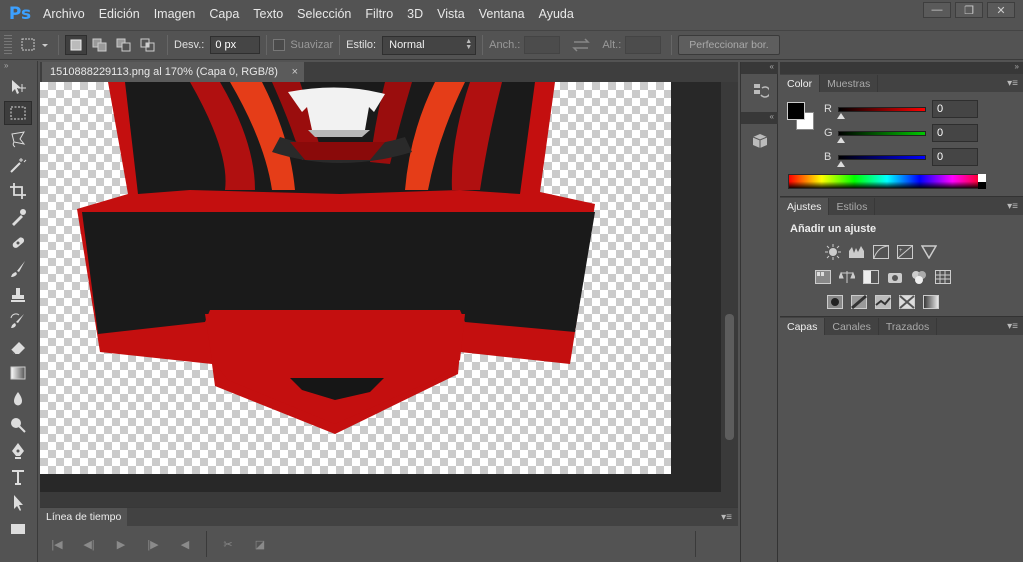  I want to click on pen-tool, so click(18, 451).